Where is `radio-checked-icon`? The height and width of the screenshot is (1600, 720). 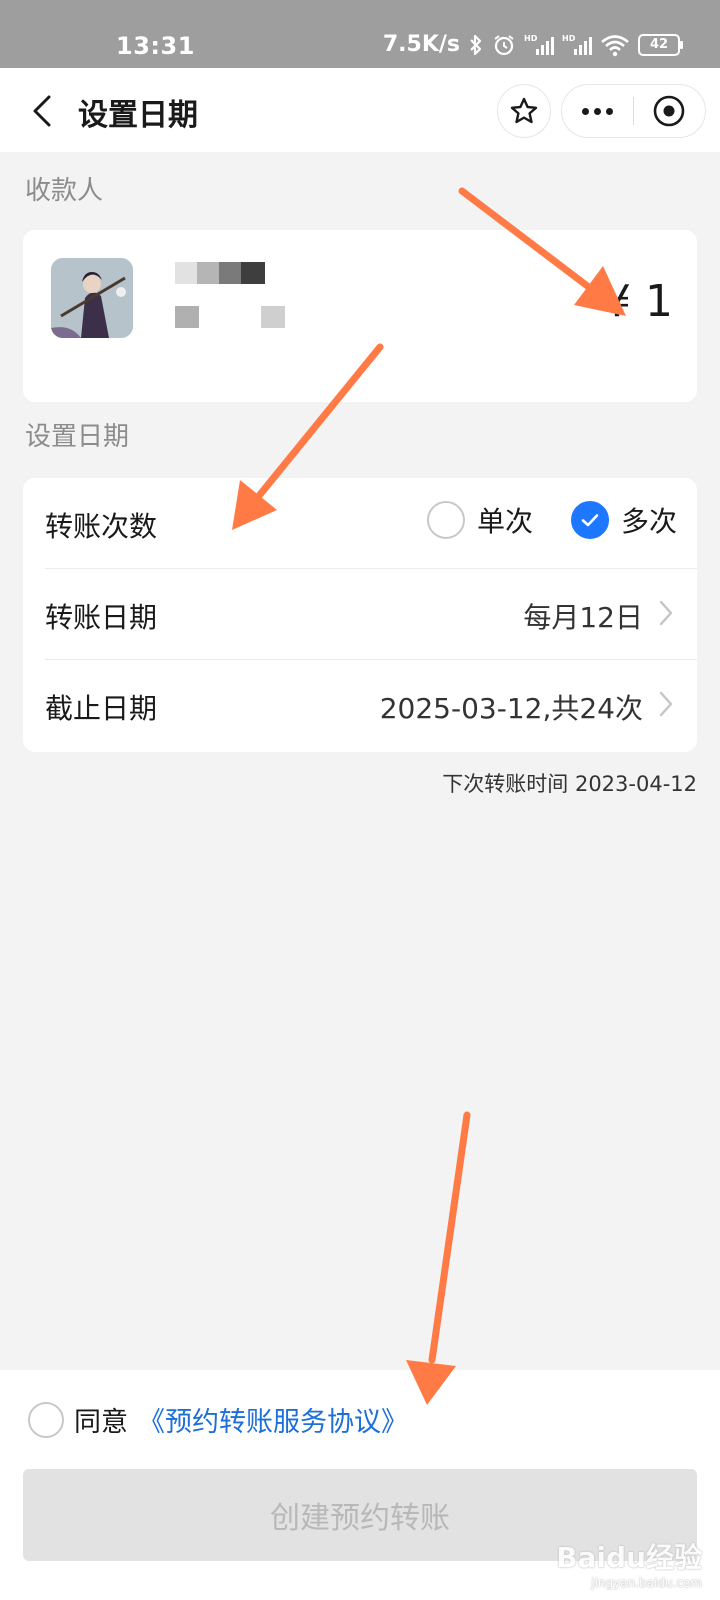
radio-checked-icon is located at coordinates (589, 520).